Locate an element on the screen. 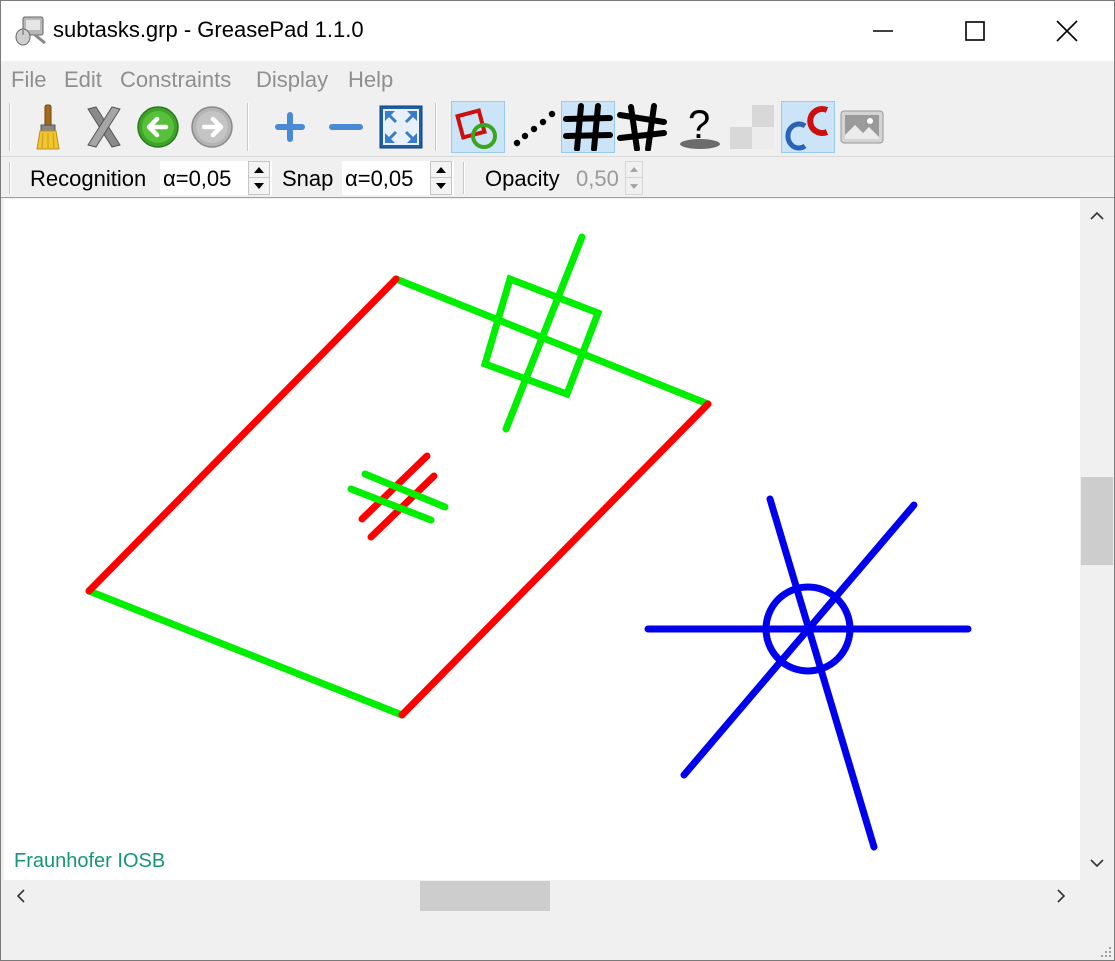 The height and width of the screenshot is (961, 1115). toggle-inconsistent-icon is located at coordinates (642, 127).